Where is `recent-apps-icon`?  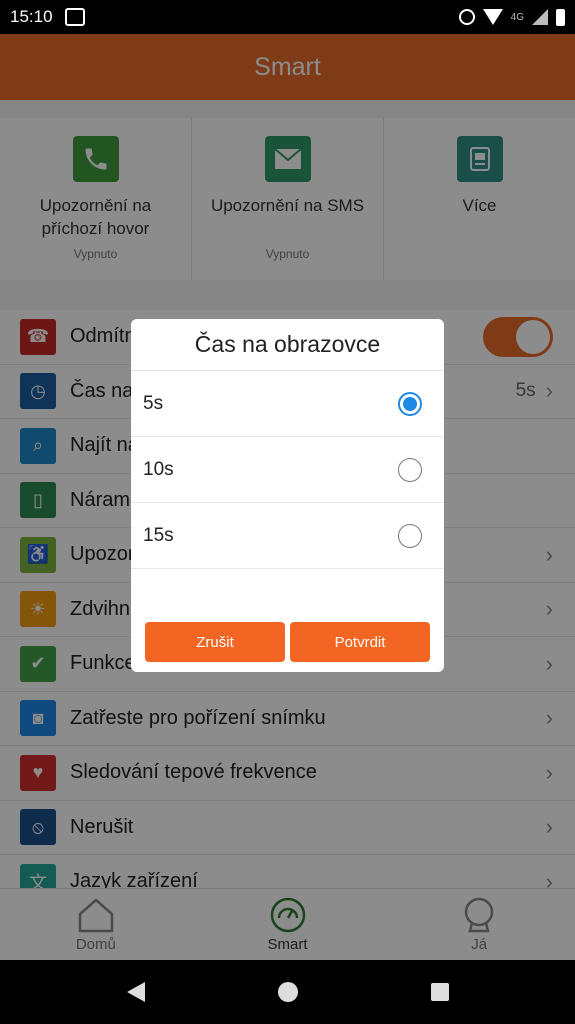
recent-apps-icon is located at coordinates (439, 992).